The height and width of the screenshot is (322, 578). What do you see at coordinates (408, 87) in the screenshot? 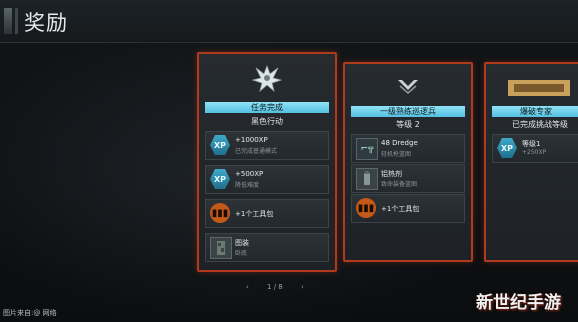
I see `rank-chevron-icon` at bounding box center [408, 87].